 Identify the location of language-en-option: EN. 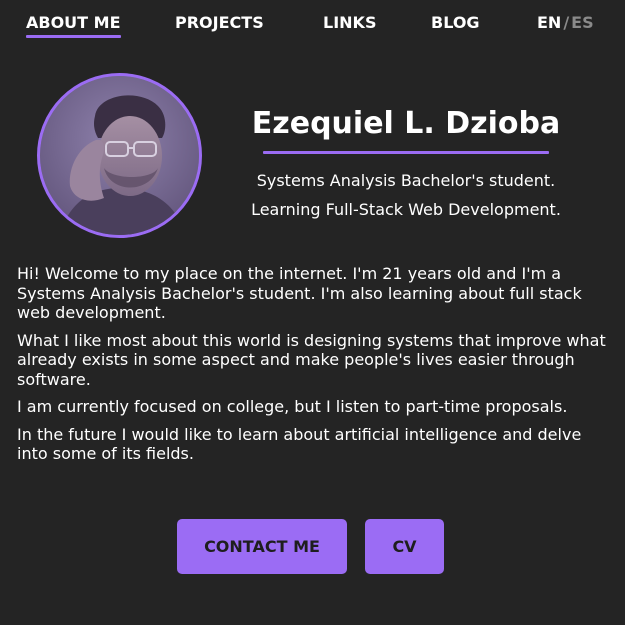
(549, 22).